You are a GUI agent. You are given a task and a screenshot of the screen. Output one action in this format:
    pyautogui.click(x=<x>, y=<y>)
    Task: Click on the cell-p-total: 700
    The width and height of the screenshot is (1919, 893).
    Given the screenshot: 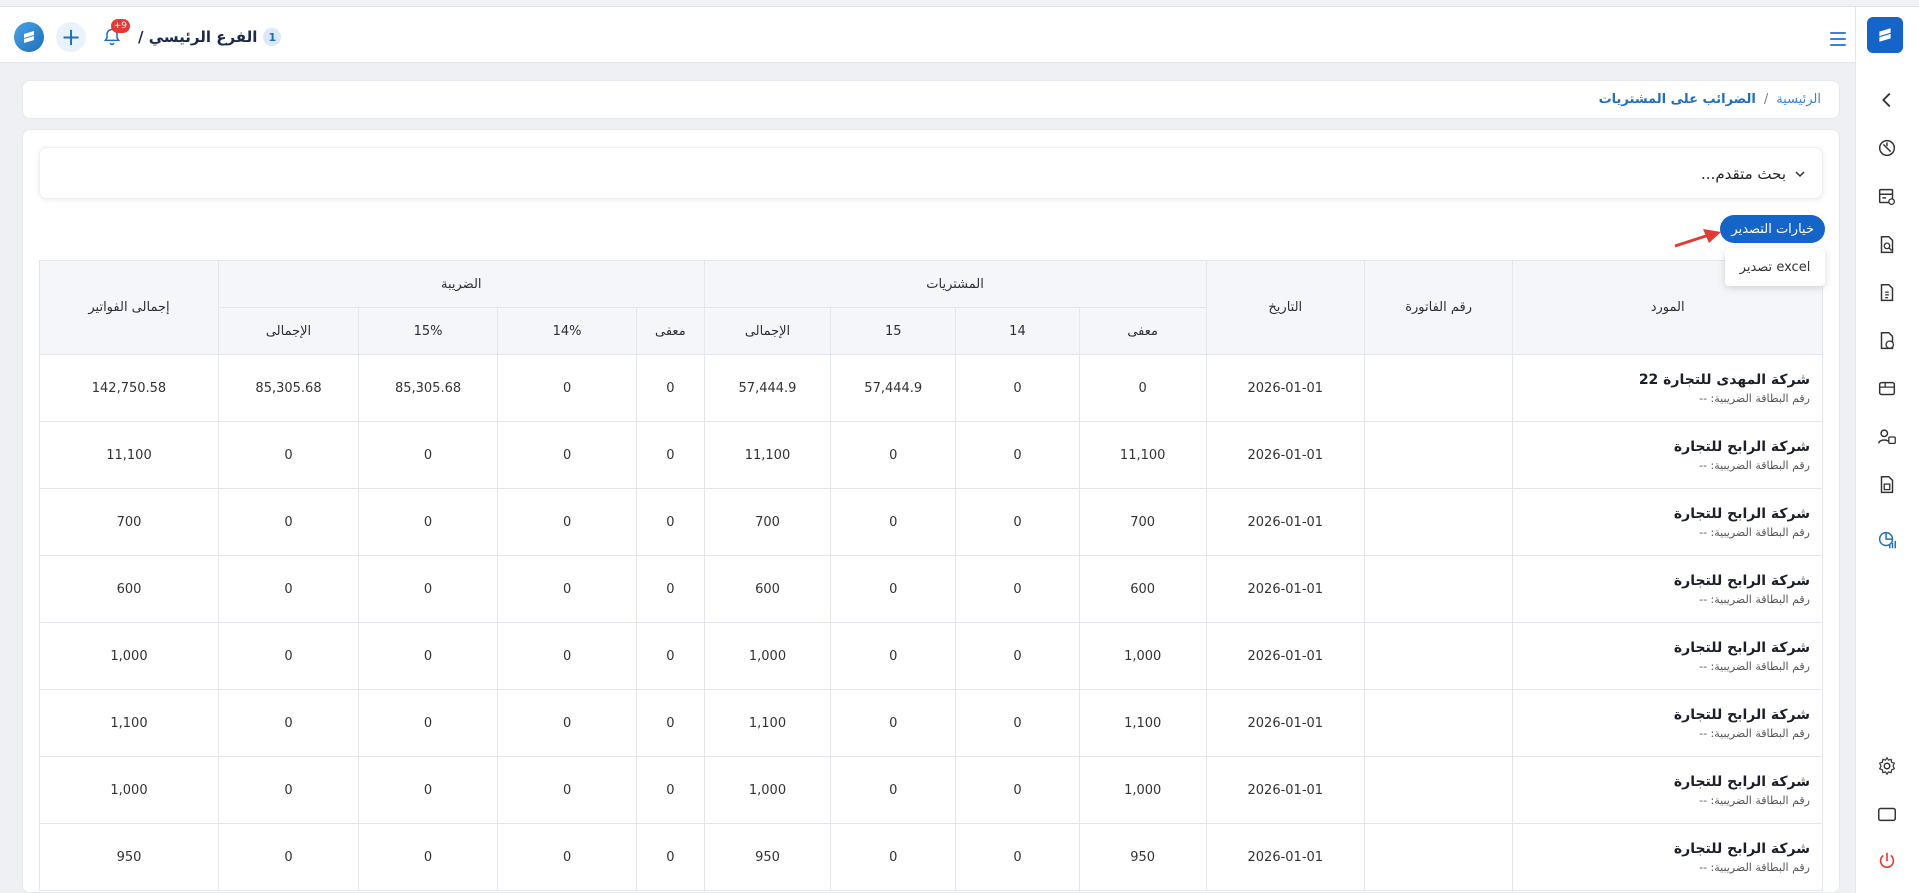 What is the action you would take?
    pyautogui.click(x=767, y=522)
    